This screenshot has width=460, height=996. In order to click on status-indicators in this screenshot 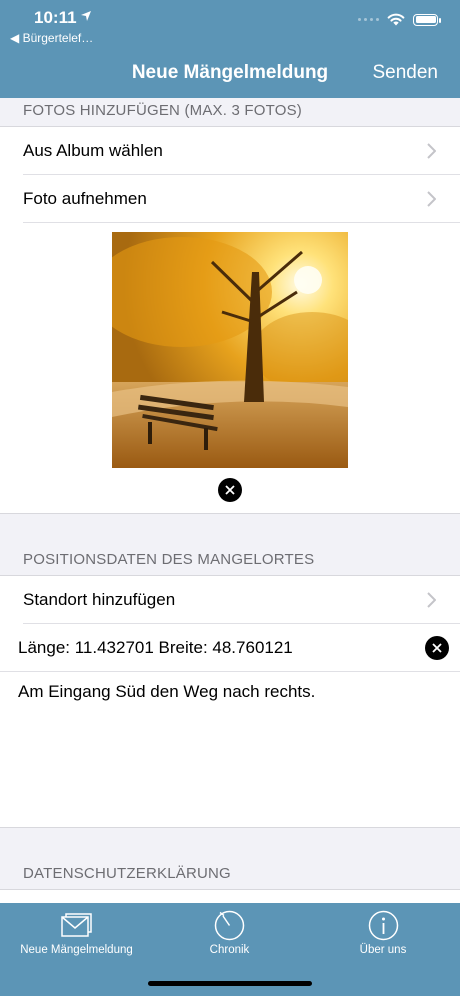, I will do `click(399, 19)`.